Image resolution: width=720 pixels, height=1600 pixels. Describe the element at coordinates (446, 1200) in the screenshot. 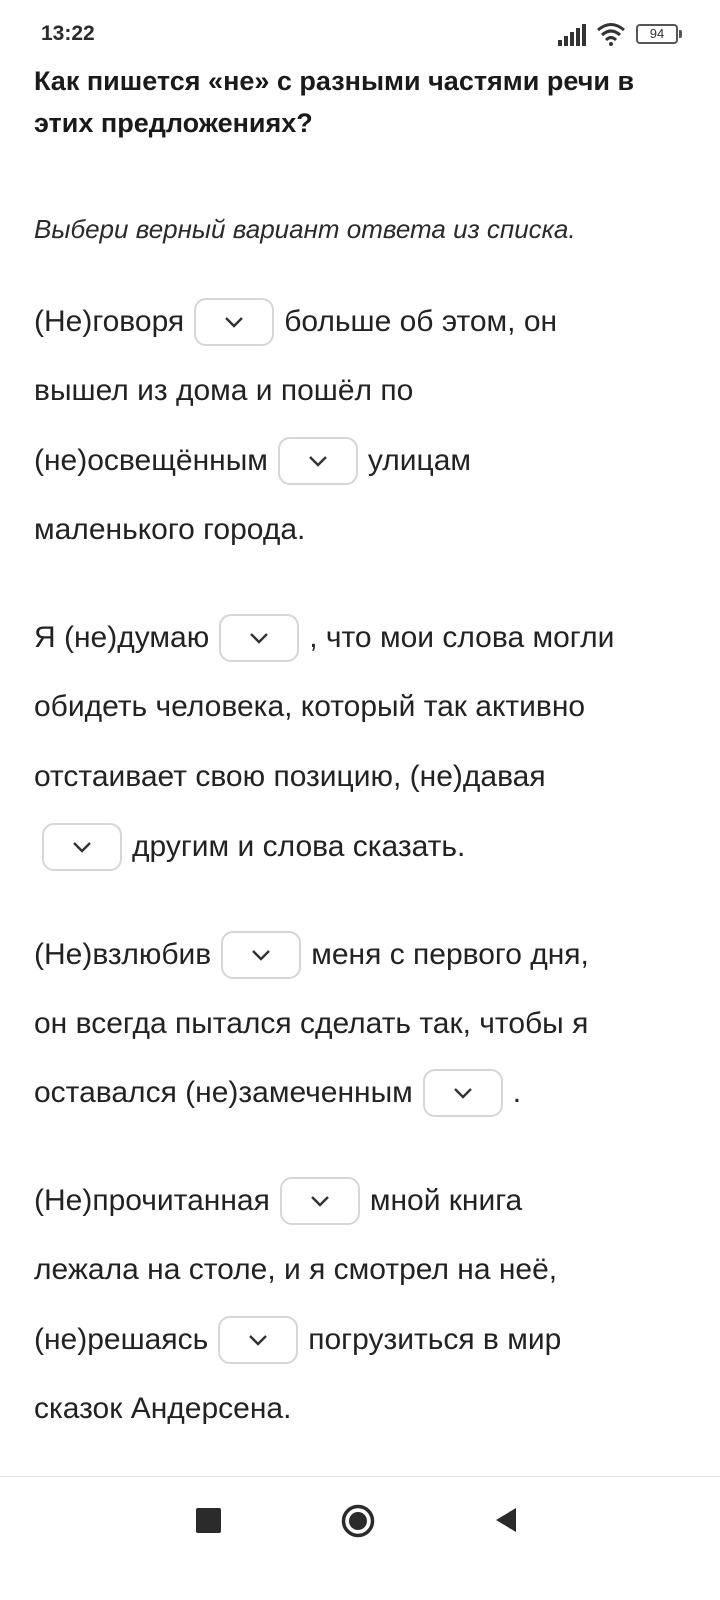

I see `sentence-text: мной книга` at that location.